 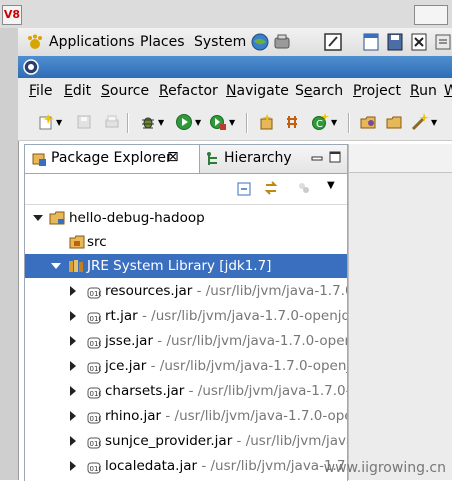 I want to click on tree-row-src: src, so click(x=186, y=242).